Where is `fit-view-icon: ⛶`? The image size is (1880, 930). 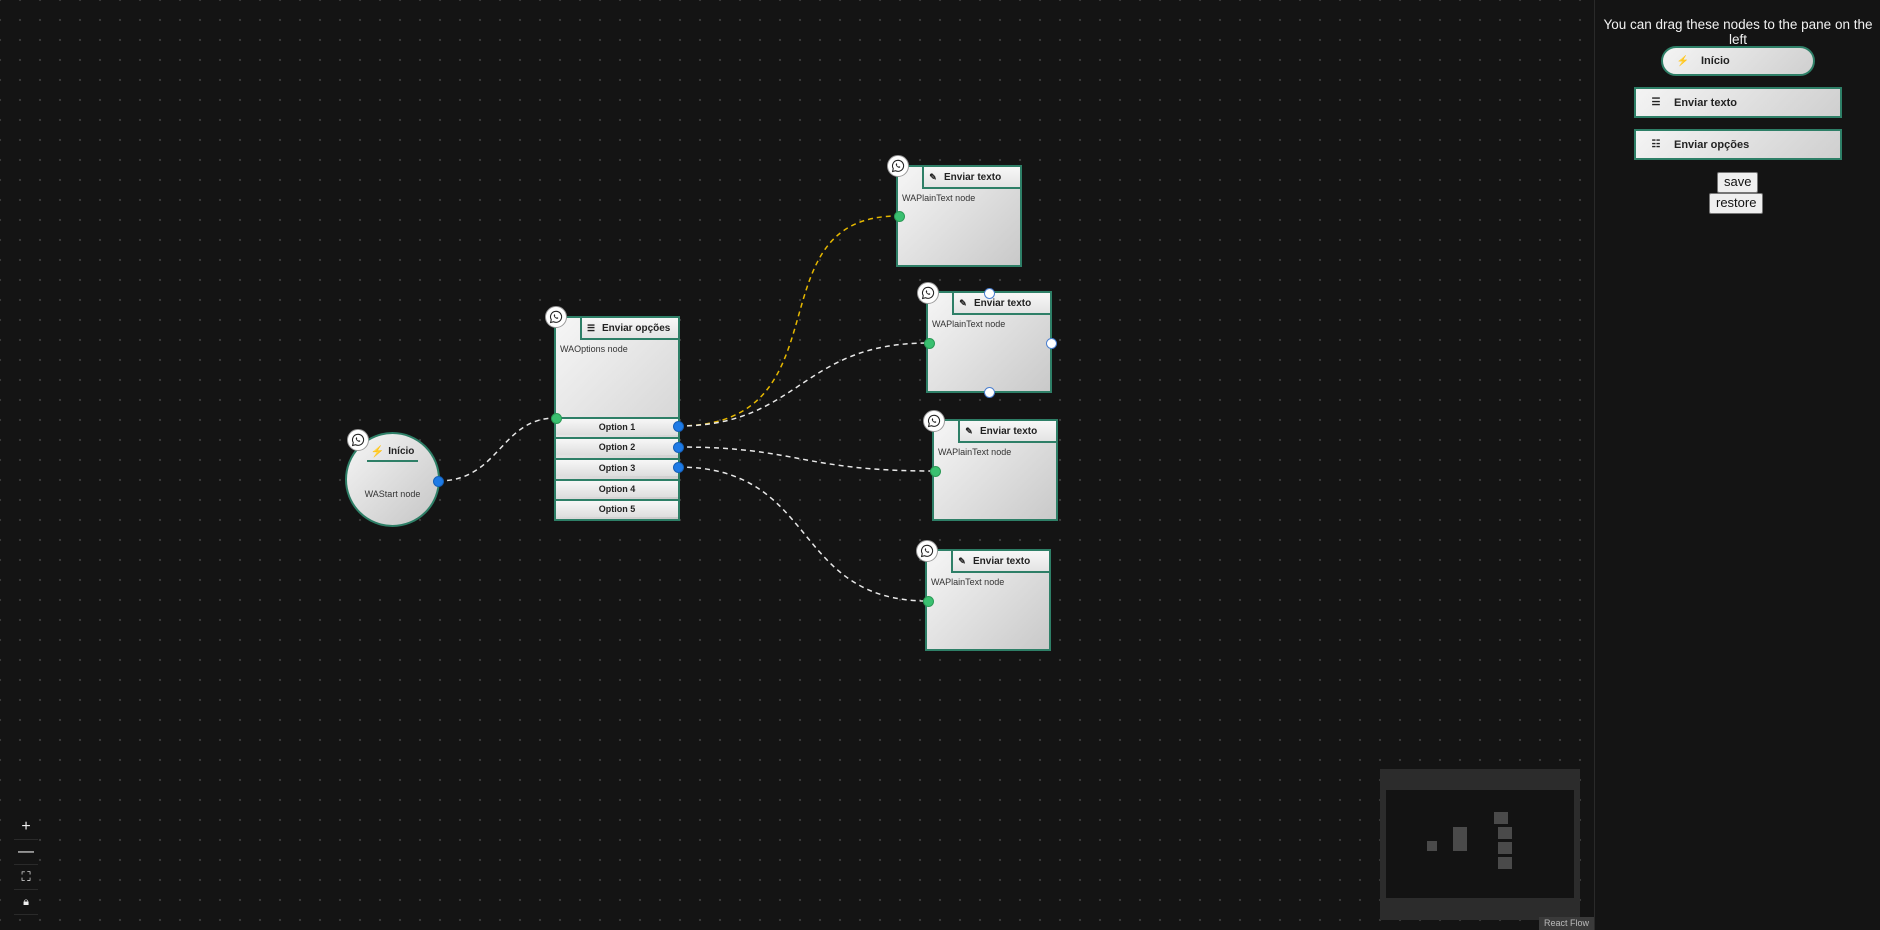 fit-view-icon: ⛶ is located at coordinates (26, 876).